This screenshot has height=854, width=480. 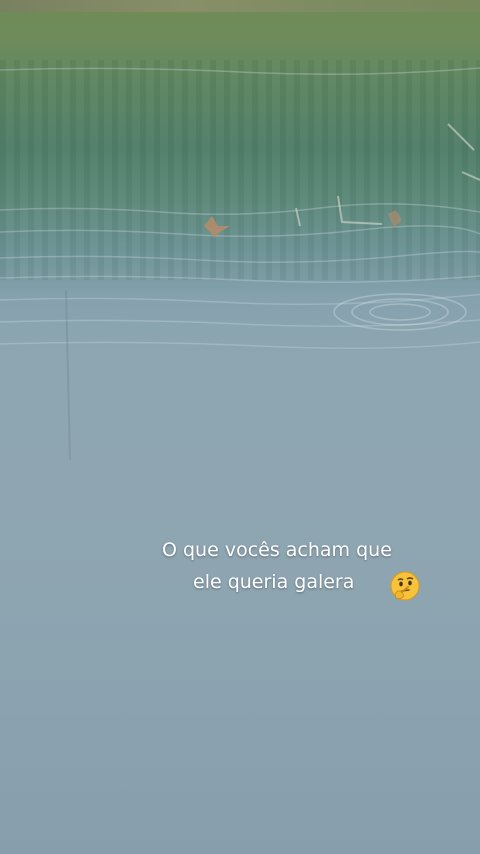 What do you see at coordinates (274, 582) in the screenshot?
I see `caption-line-2: ele queria galera` at bounding box center [274, 582].